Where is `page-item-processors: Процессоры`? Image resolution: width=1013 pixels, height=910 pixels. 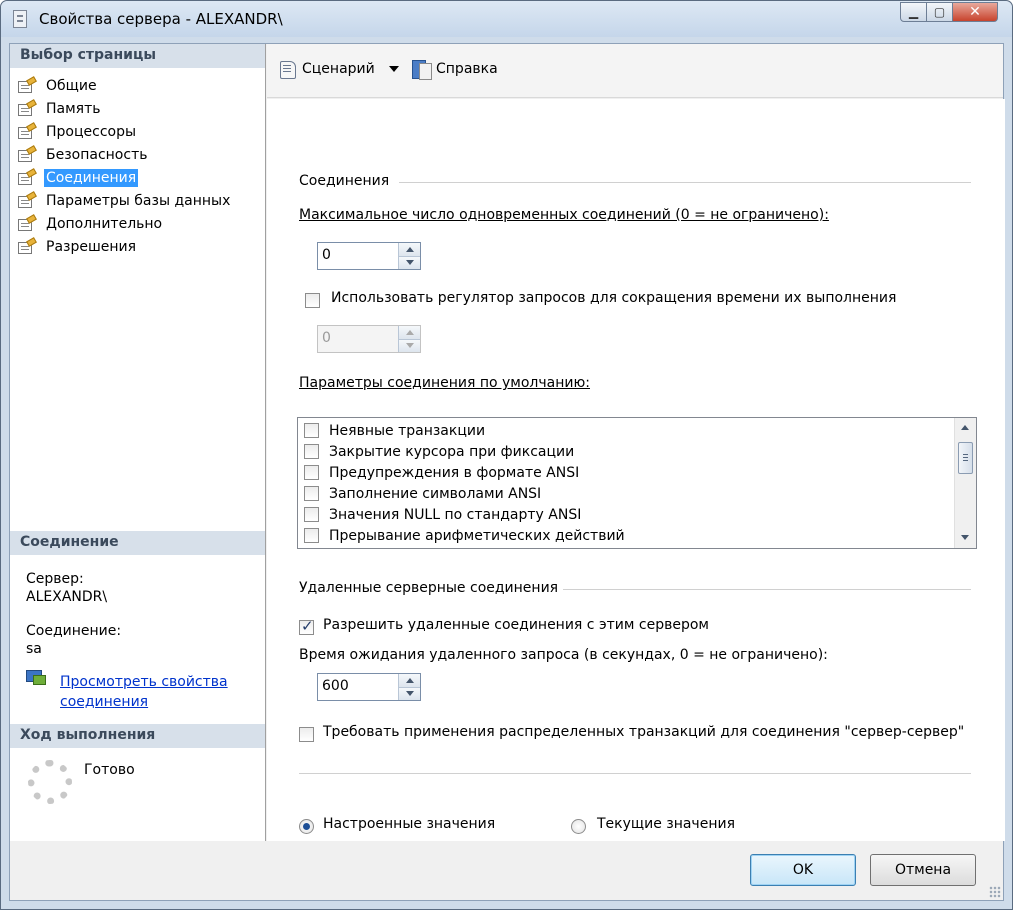
page-item-processors: Процессоры is located at coordinates (125, 131).